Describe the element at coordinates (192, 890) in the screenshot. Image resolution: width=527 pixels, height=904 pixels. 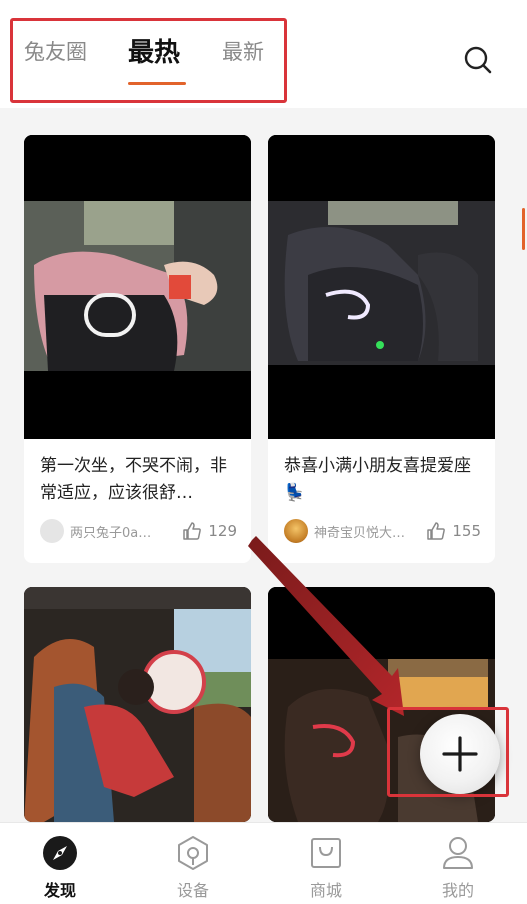
I see `nav-label: 设备` at that location.